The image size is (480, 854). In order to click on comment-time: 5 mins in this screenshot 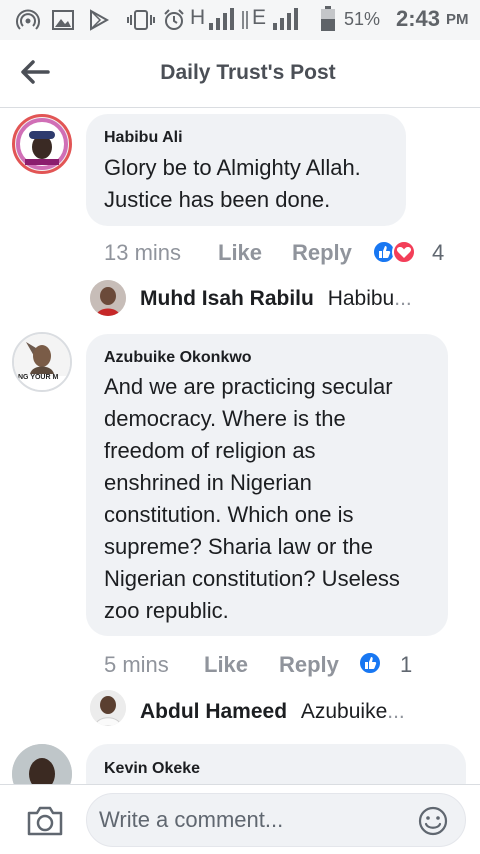, I will do `click(136, 664)`.